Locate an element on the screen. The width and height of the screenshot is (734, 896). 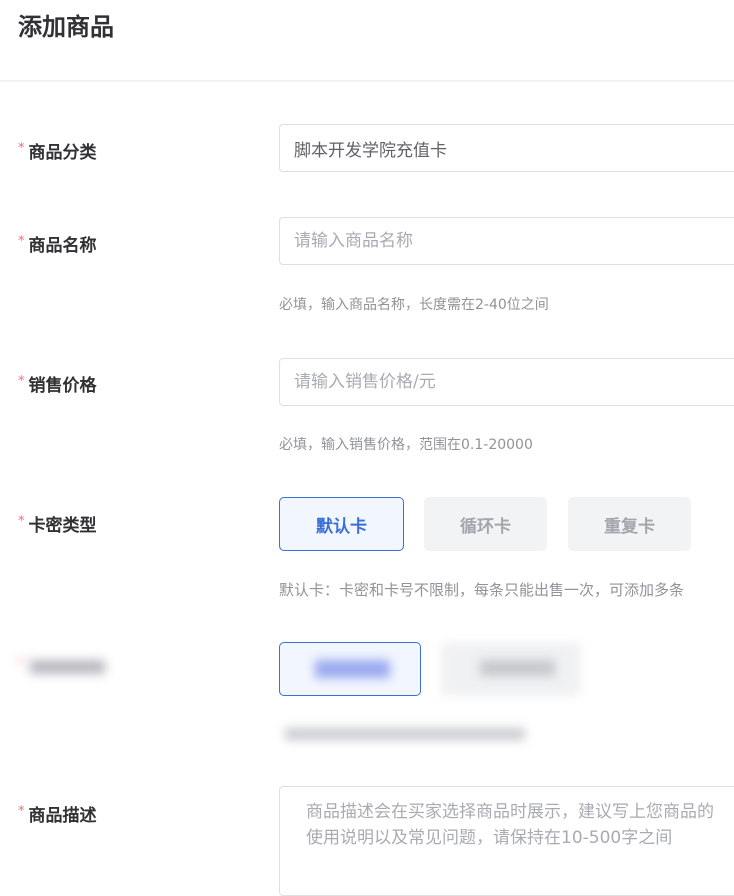
card-type-repeat-button: 重复卡 is located at coordinates (629, 524).